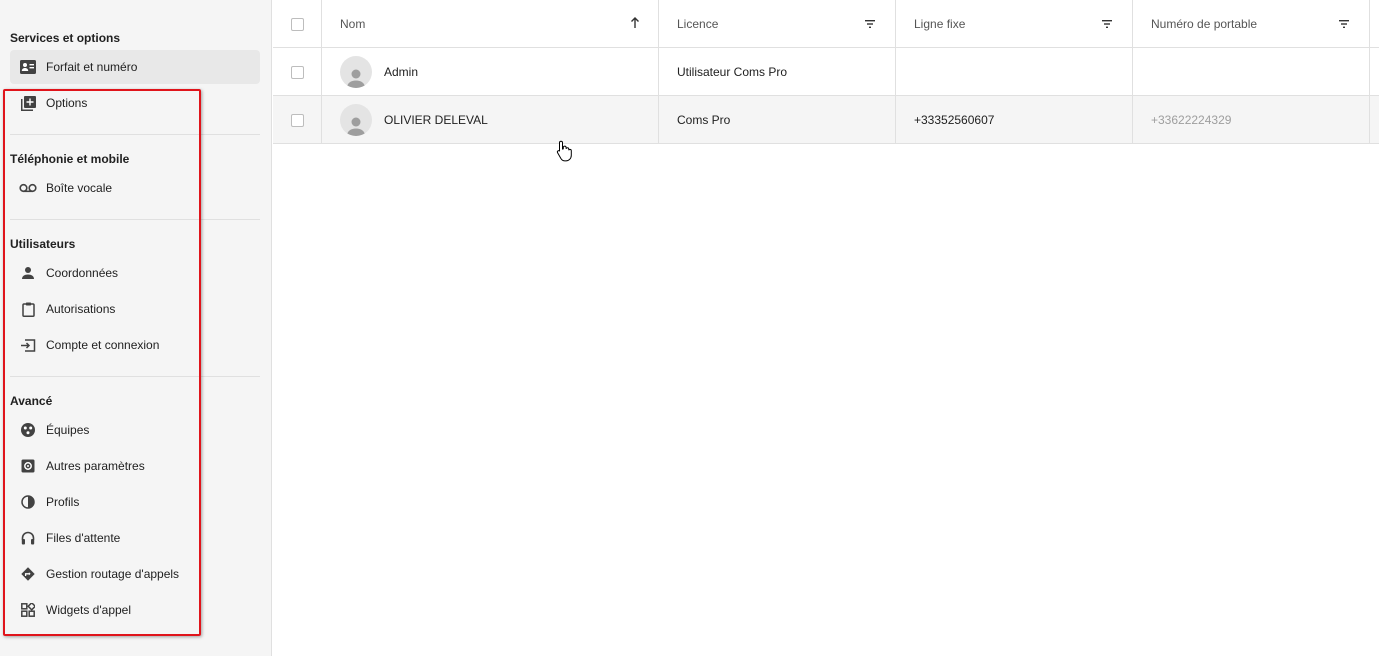 This screenshot has width=1379, height=656. I want to click on sidebar-item-label: Compte et connexion, so click(103, 345).